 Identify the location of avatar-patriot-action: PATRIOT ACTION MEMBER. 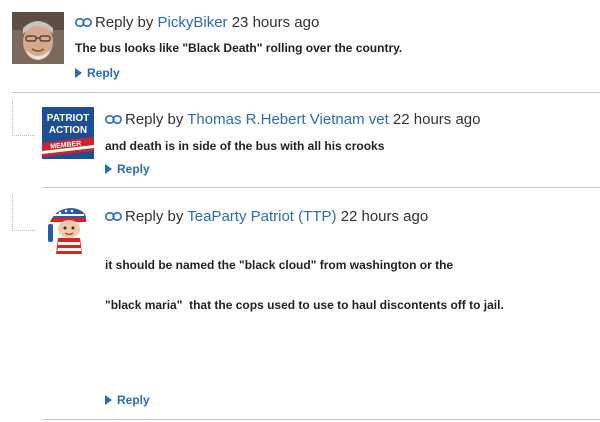
(68, 133).